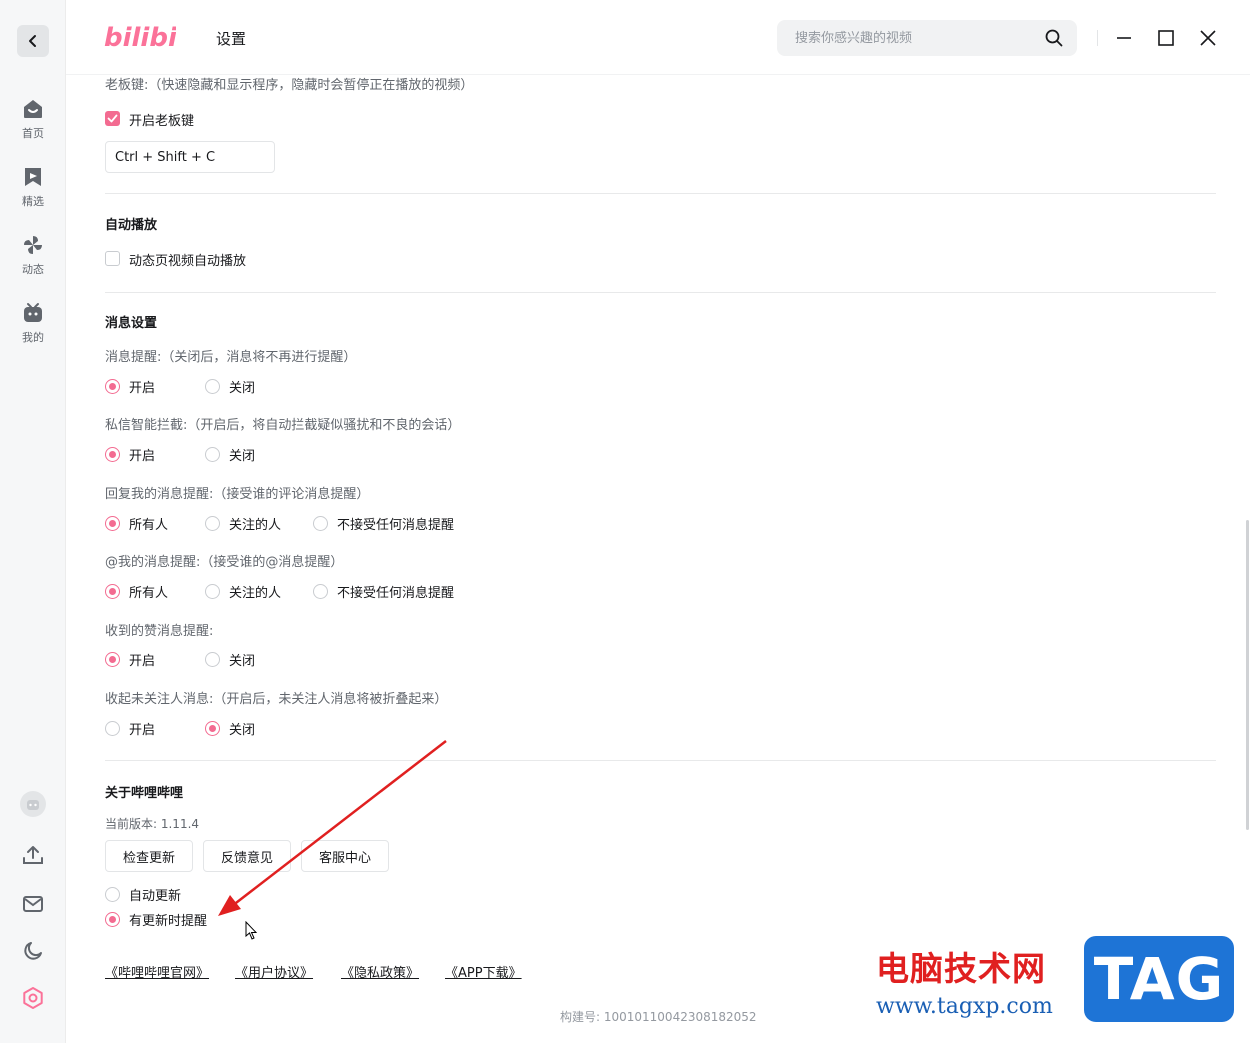 This screenshot has width=1250, height=1043. I want to click on like-reminder-on: 开启, so click(130, 659).